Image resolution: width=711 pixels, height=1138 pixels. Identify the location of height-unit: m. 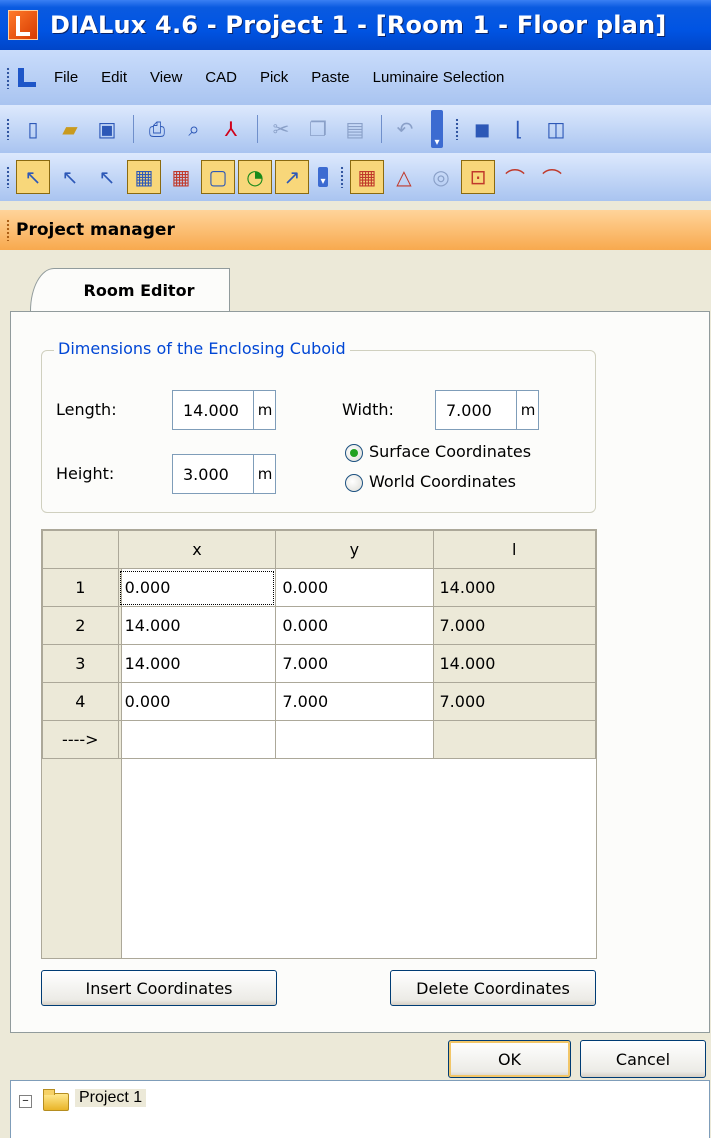
(264, 474).